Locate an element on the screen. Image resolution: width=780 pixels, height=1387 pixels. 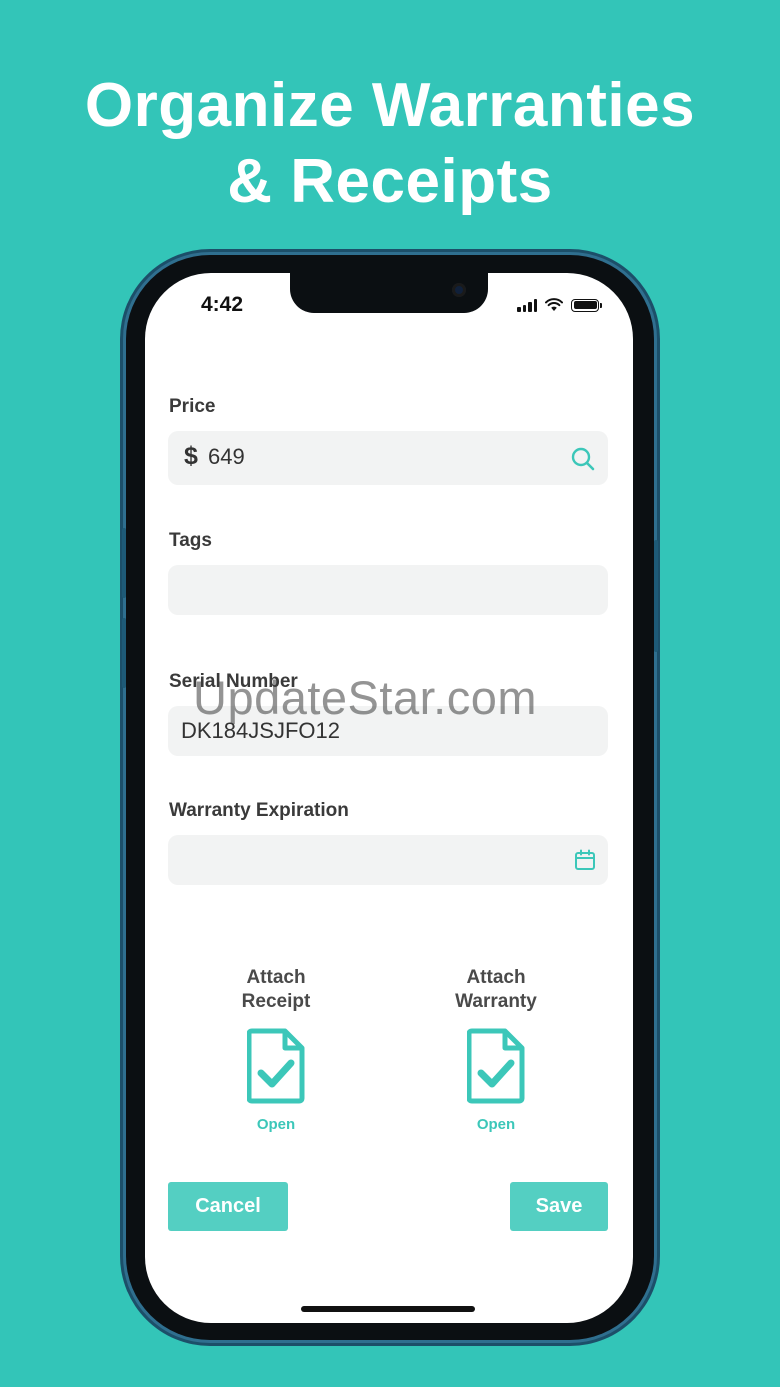
phone-power-button is located at coordinates (656, 596).